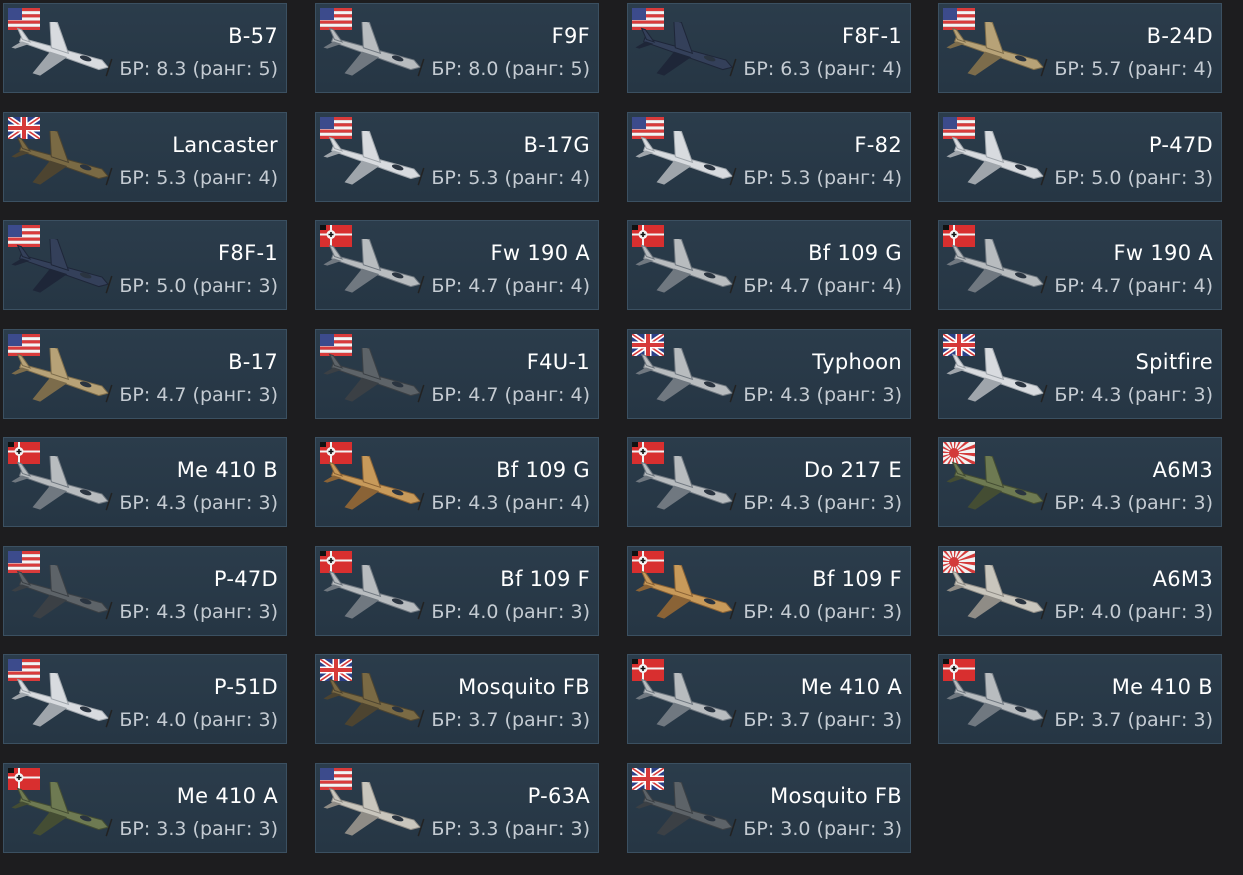 This screenshot has width=1243, height=875. I want to click on vehicle-card: Bf 109 G БР: 4.7 (ранг: 4), so click(769, 265).